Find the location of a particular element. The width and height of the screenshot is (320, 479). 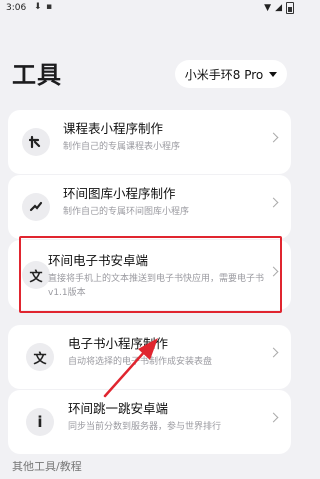

annotation-arrow is located at coordinates (130, 368).